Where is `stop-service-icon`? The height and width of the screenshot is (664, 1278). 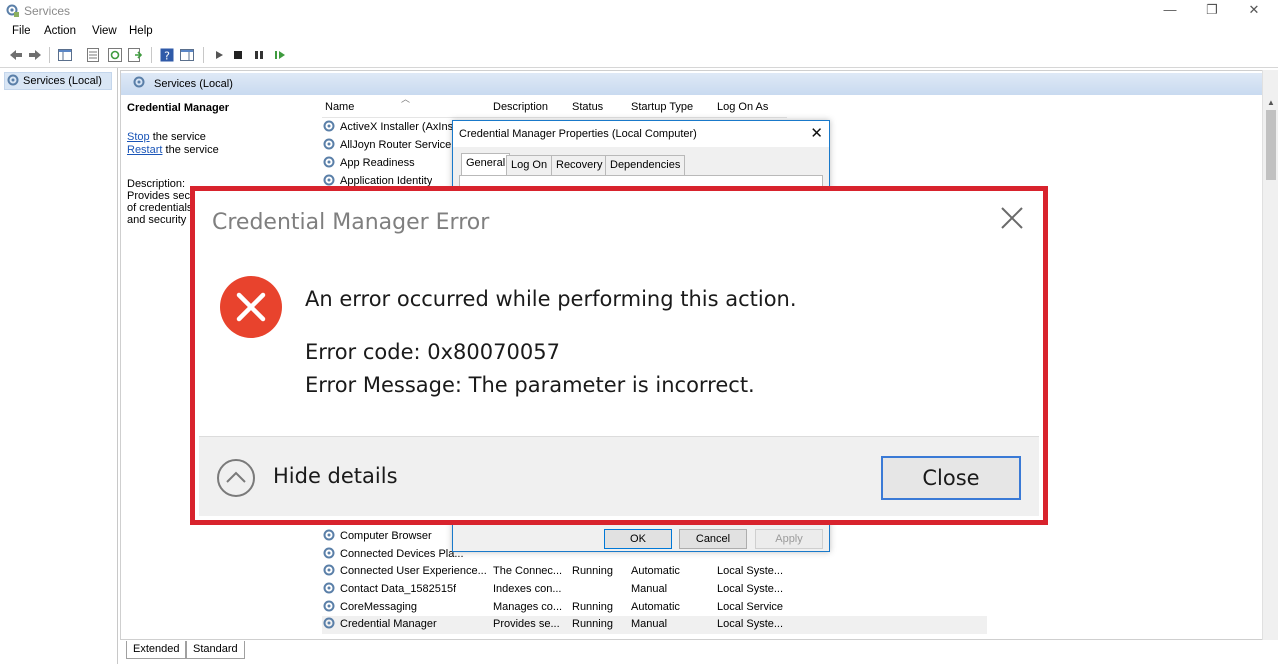
stop-service-icon is located at coordinates (238, 55).